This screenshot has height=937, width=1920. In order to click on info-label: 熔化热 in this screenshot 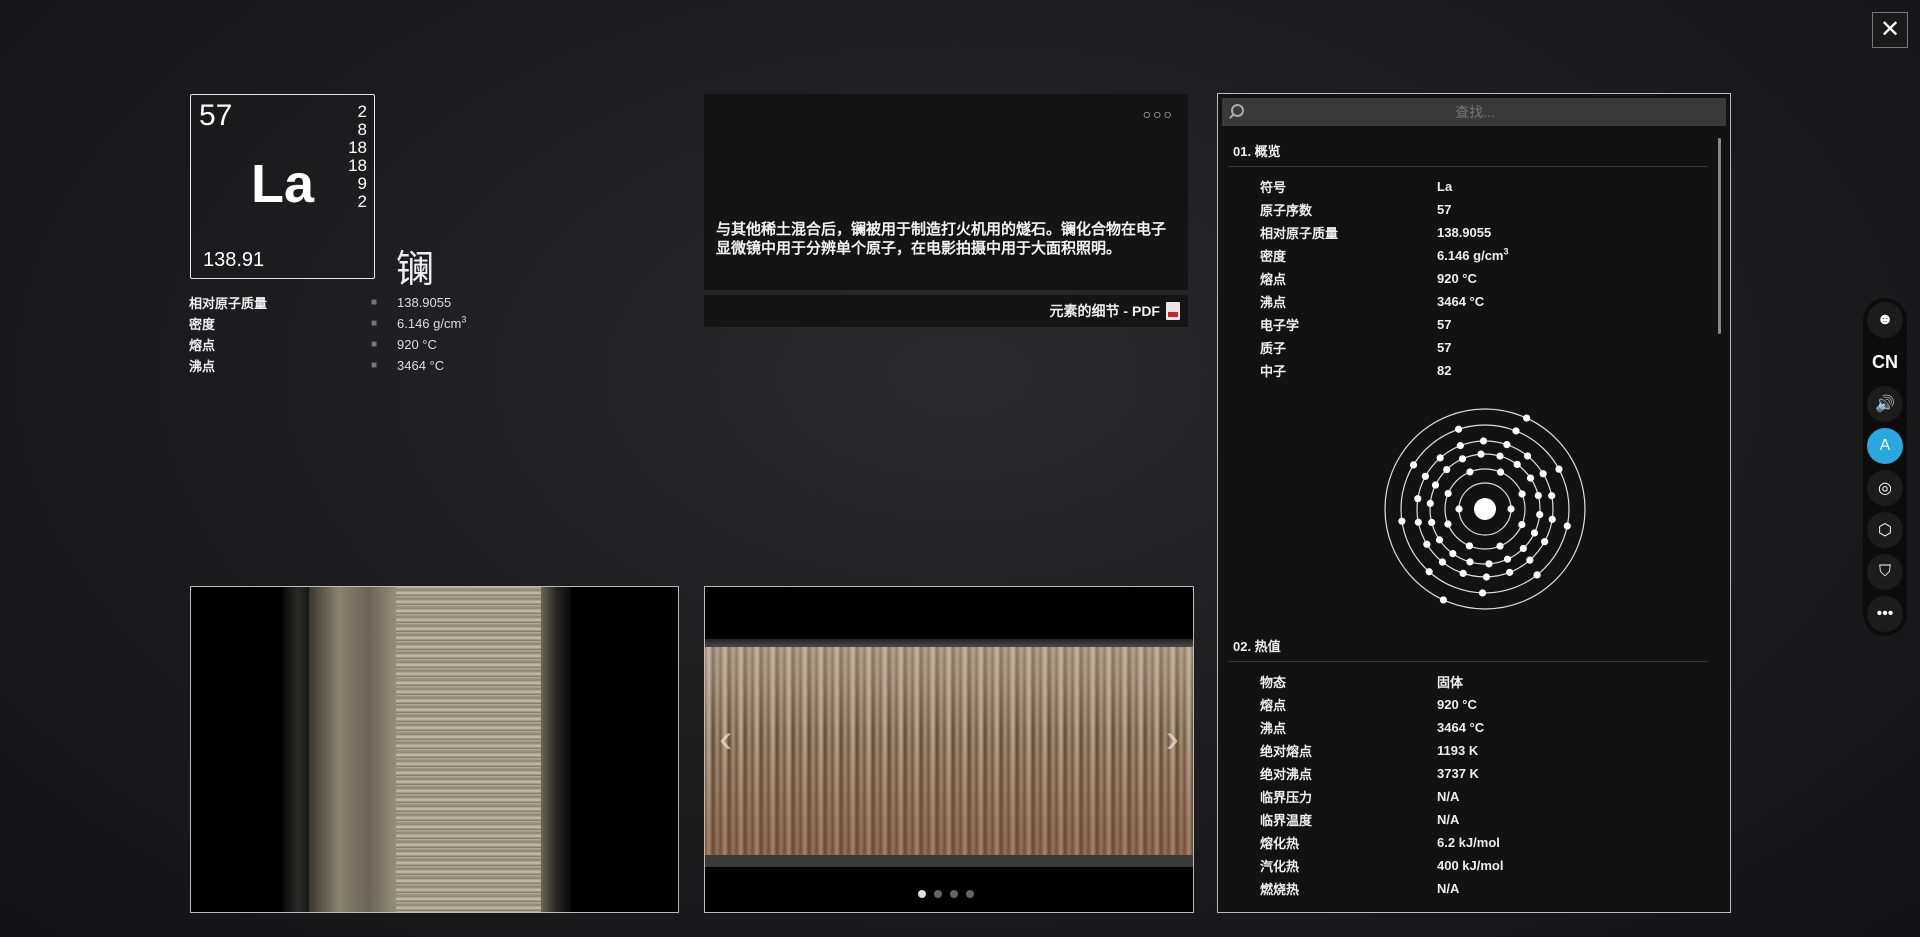, I will do `click(1280, 843)`.